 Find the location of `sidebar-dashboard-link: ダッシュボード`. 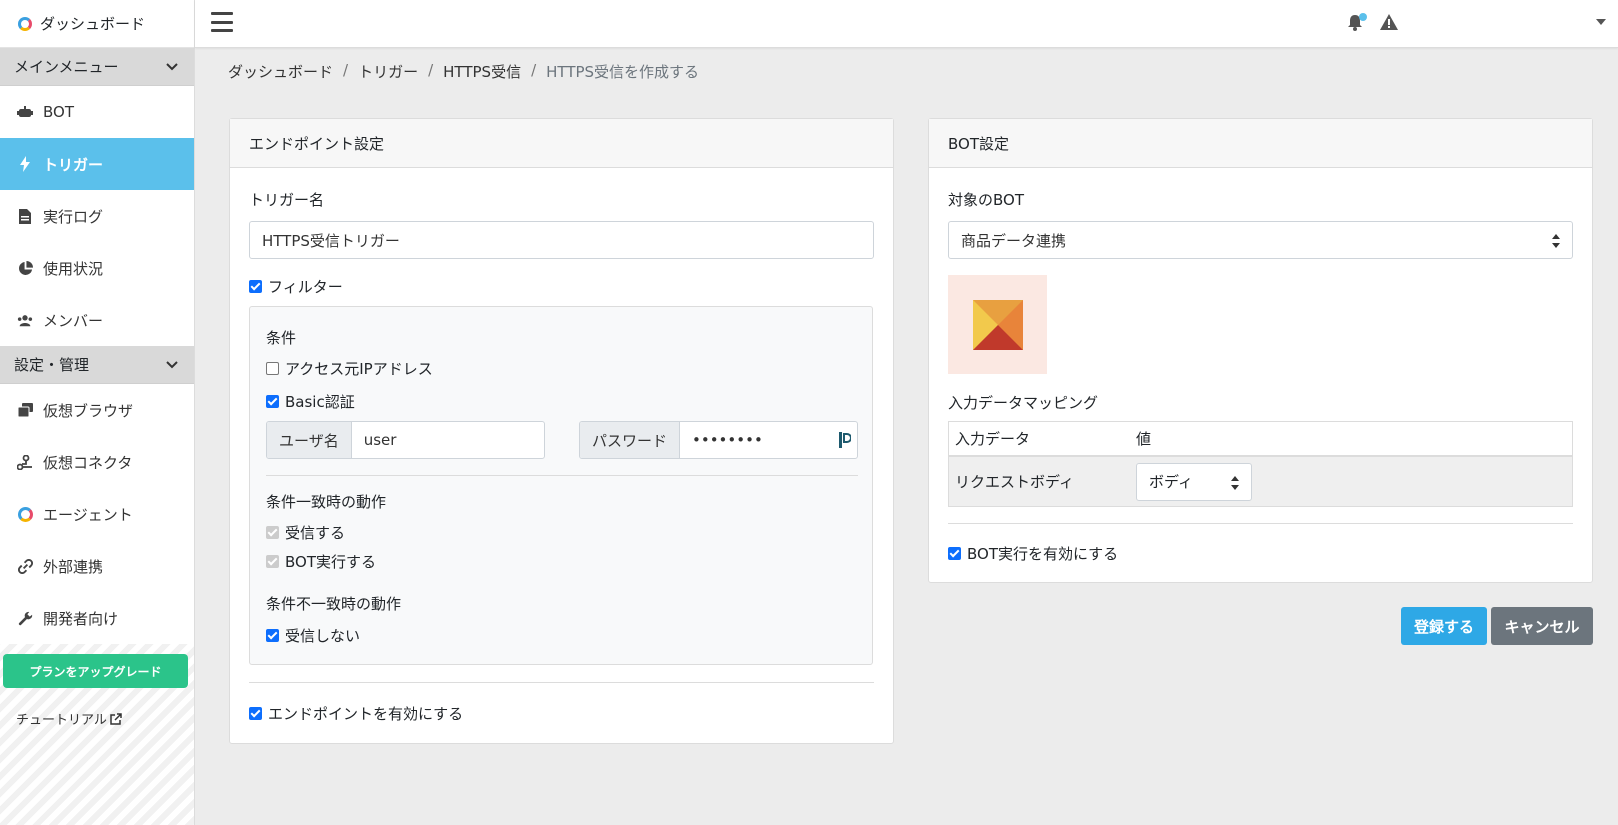

sidebar-dashboard-link: ダッシュボード is located at coordinates (97, 24).